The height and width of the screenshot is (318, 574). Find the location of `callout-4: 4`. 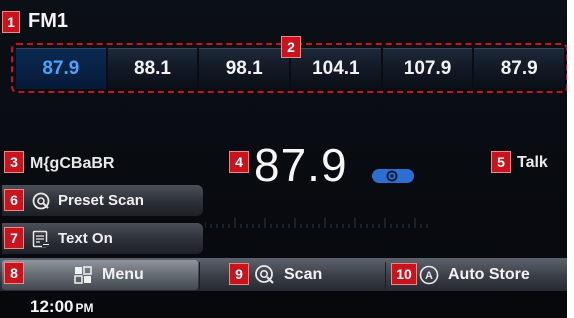

callout-4: 4 is located at coordinates (239, 162).